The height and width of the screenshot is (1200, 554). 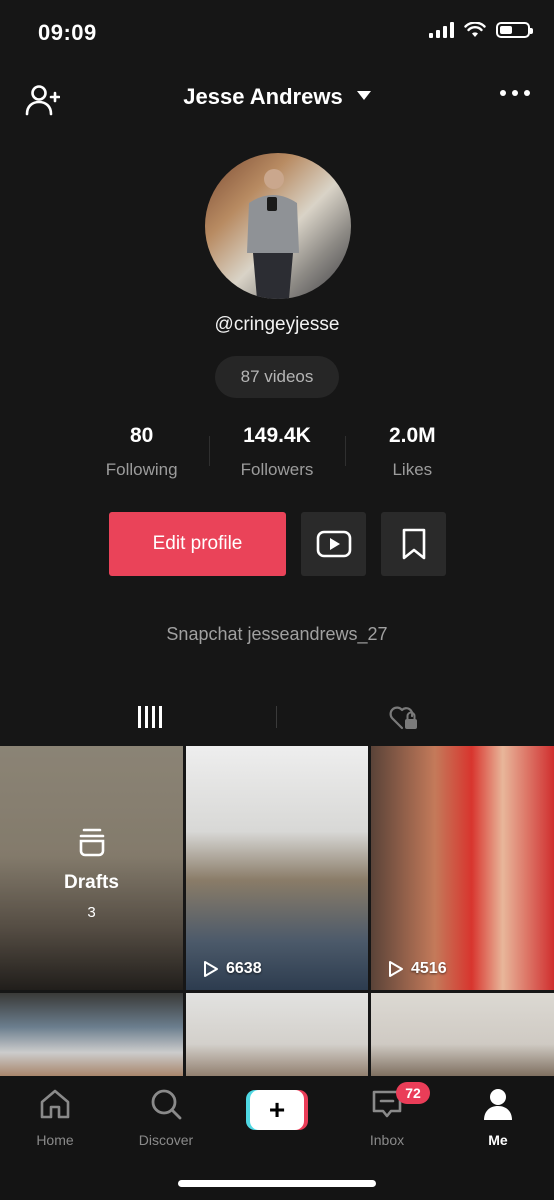 I want to click on play-count-value: 4516, so click(x=429, y=968).